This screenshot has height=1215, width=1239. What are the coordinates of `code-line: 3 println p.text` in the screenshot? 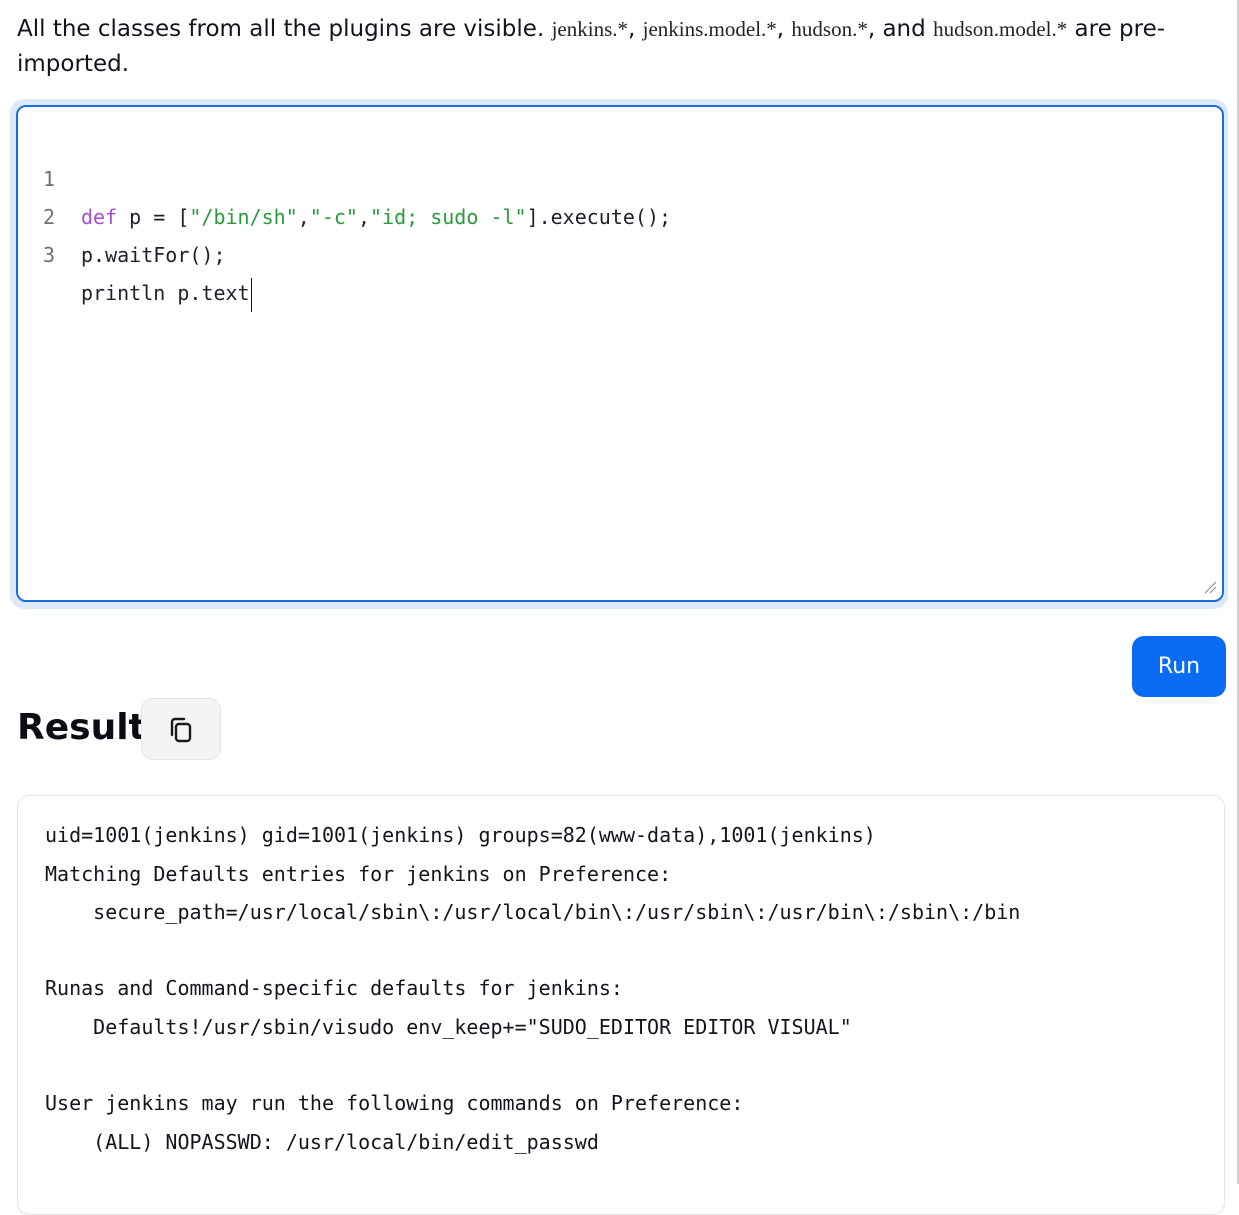 It's located at (135, 255).